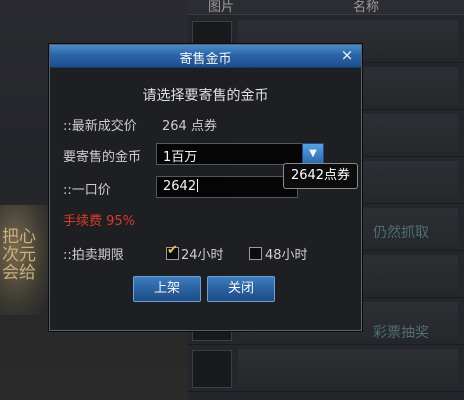 Image resolution: width=464 pixels, height=400 pixels. What do you see at coordinates (255, 253) in the screenshot?
I see `duration-48h-checkbox` at bounding box center [255, 253].